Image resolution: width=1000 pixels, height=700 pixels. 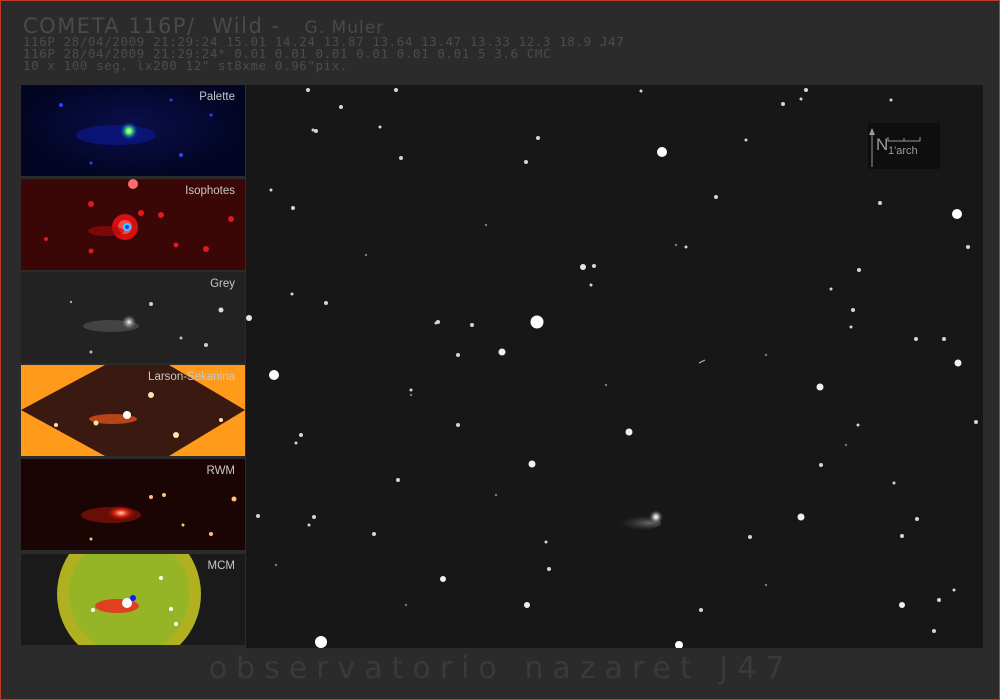 I want to click on scale-bar-label: 1'arch, so click(x=903, y=151).